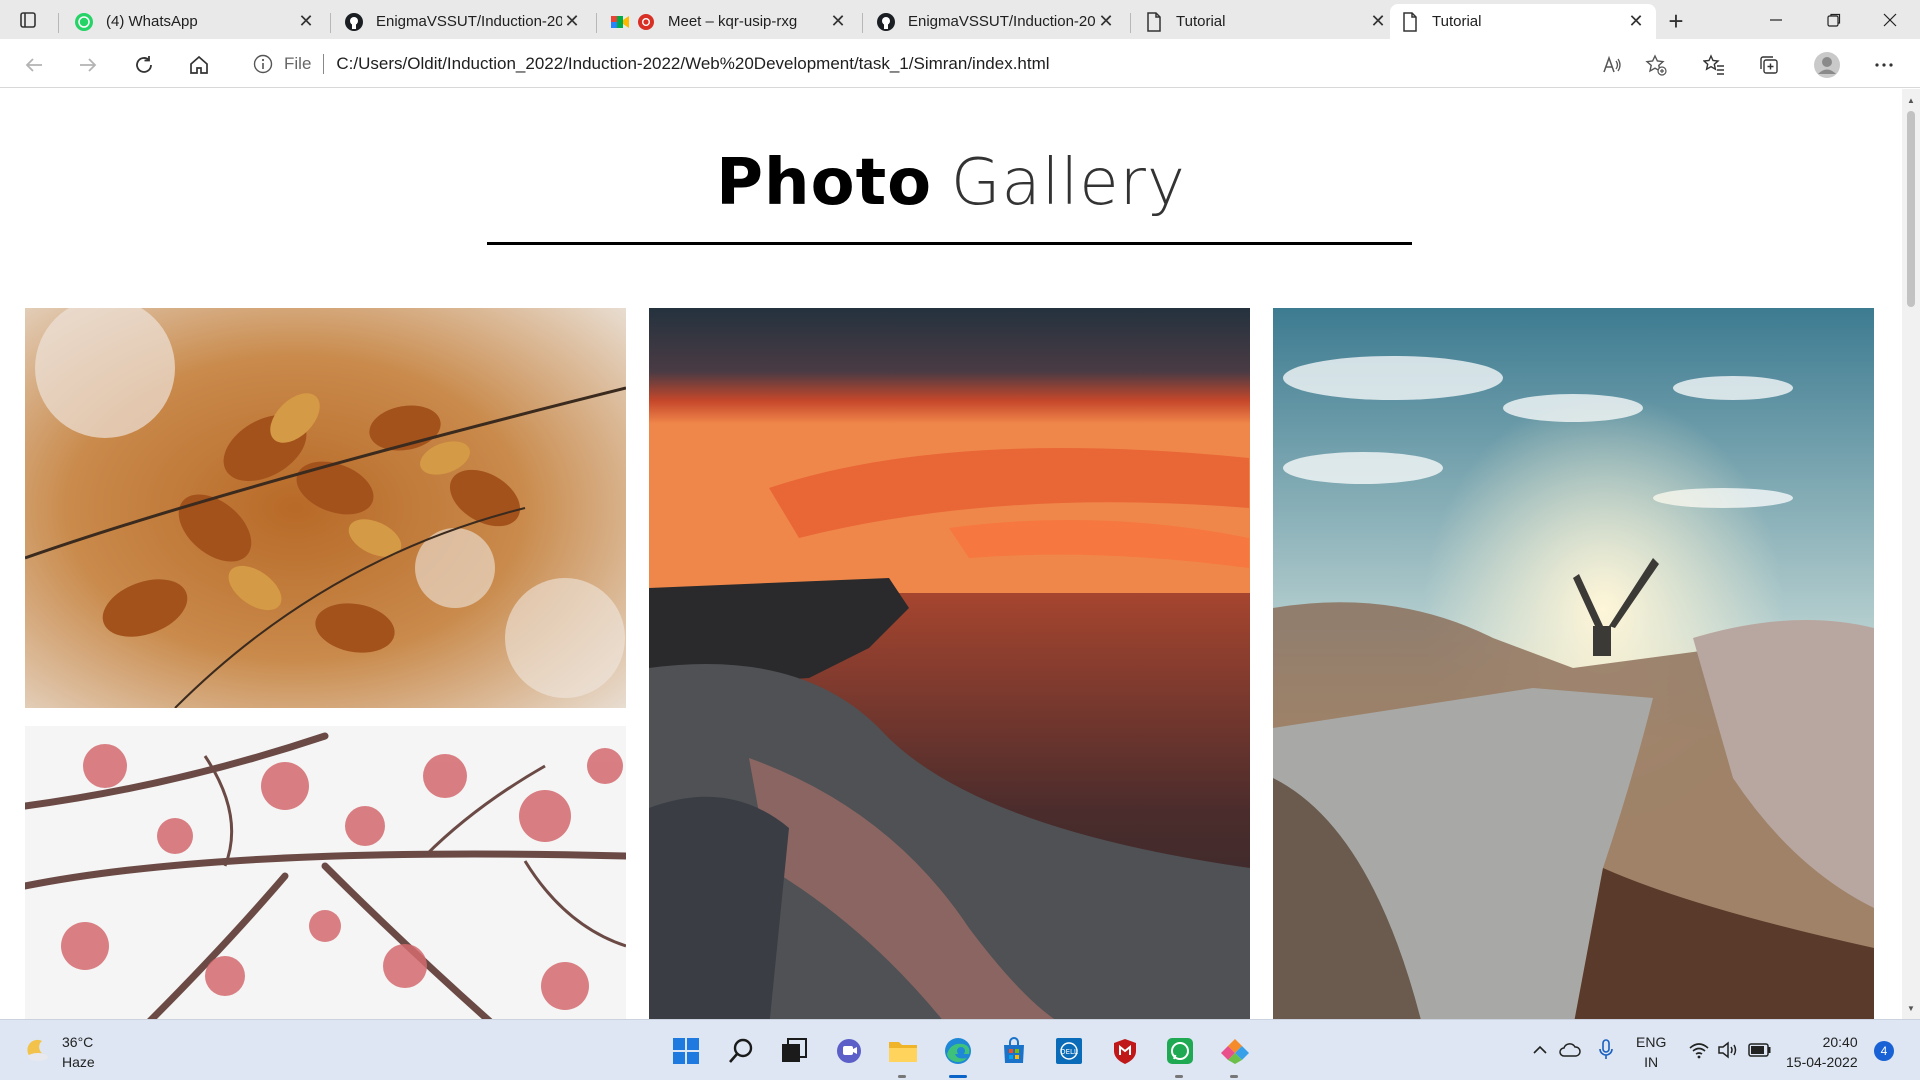 Image resolution: width=1920 pixels, height=1080 pixels. Describe the element at coordinates (263, 64) in the screenshot. I see `info-icon` at that location.